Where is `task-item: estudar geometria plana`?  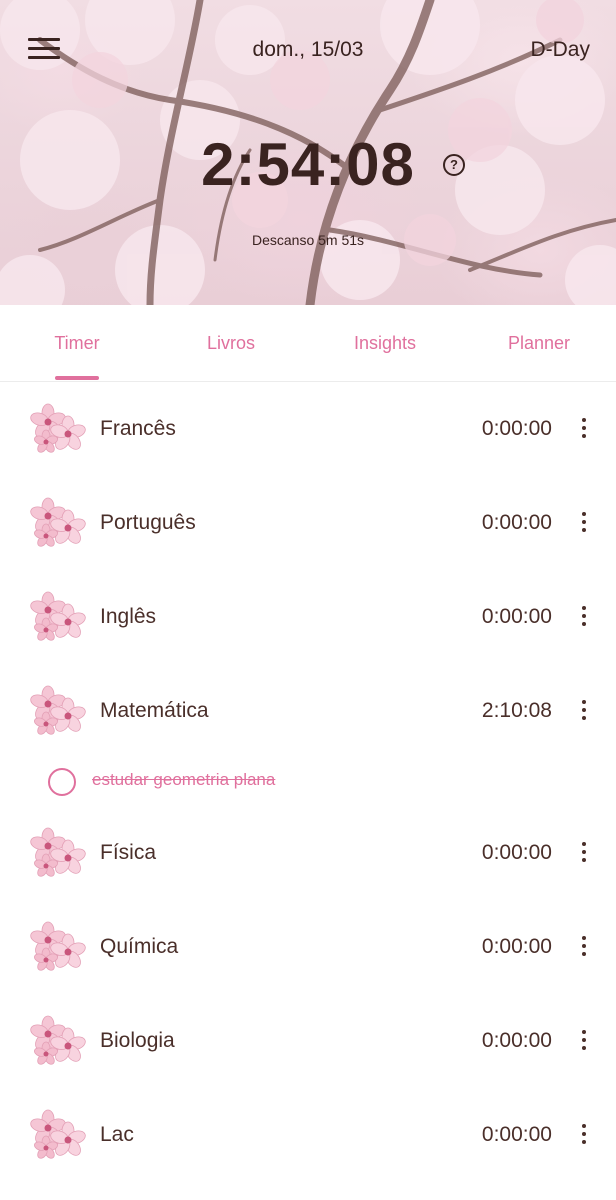 task-item: estudar geometria plana is located at coordinates (308, 782).